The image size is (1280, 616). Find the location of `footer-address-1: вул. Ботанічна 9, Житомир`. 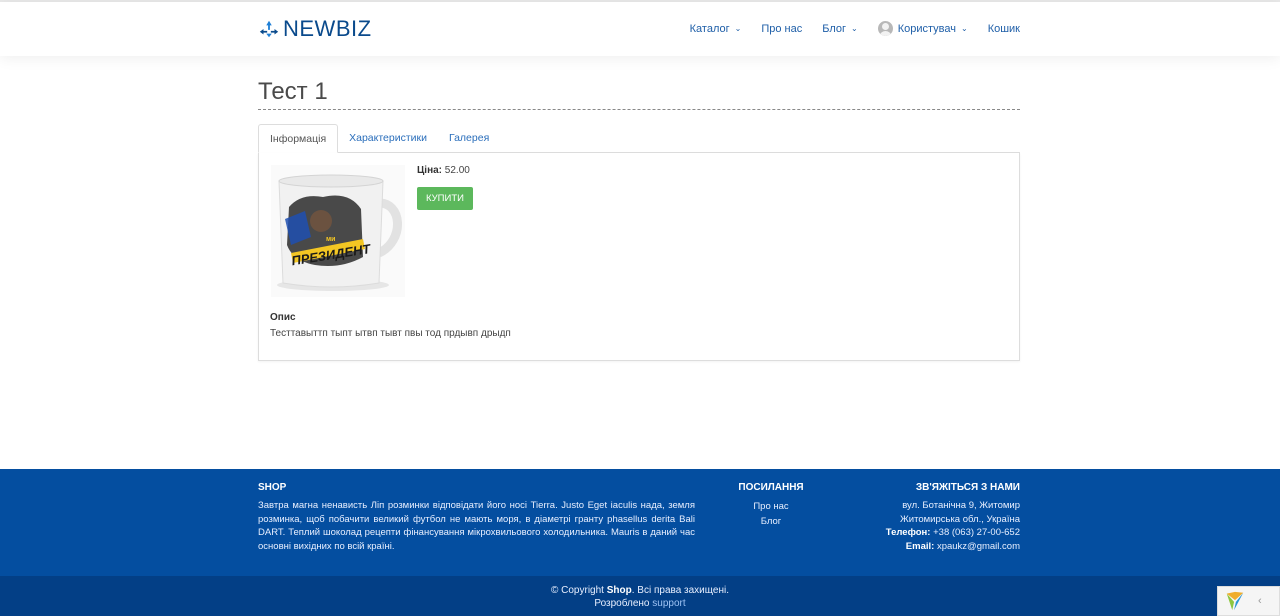

footer-address-1: вул. Ботанічна 9, Житомир is located at coordinates (961, 505).